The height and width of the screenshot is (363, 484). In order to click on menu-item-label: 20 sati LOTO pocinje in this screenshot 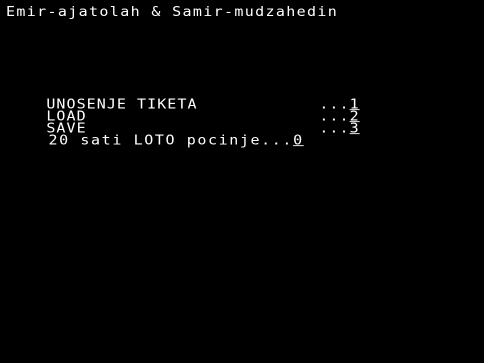, I will do `click(155, 139)`.